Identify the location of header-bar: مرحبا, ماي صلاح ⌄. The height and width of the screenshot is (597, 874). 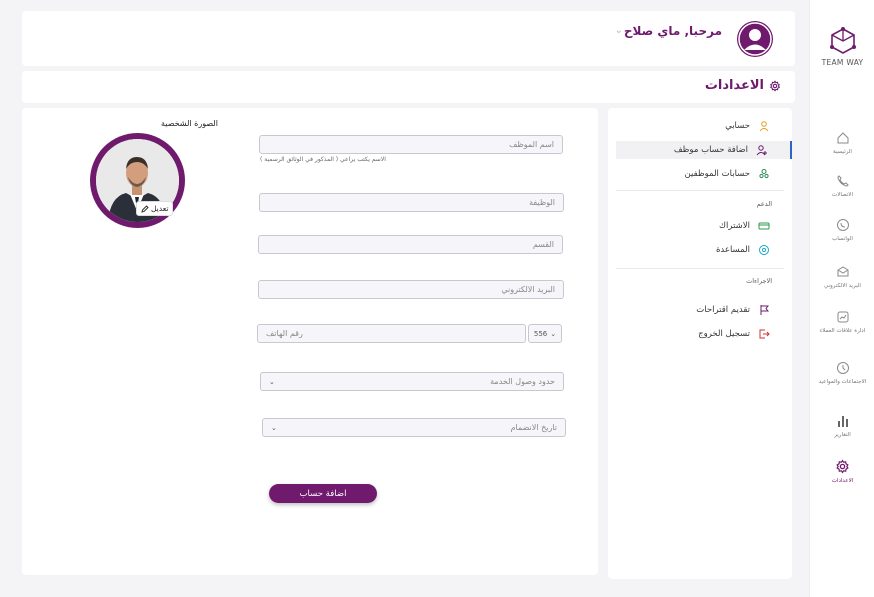
(408, 38).